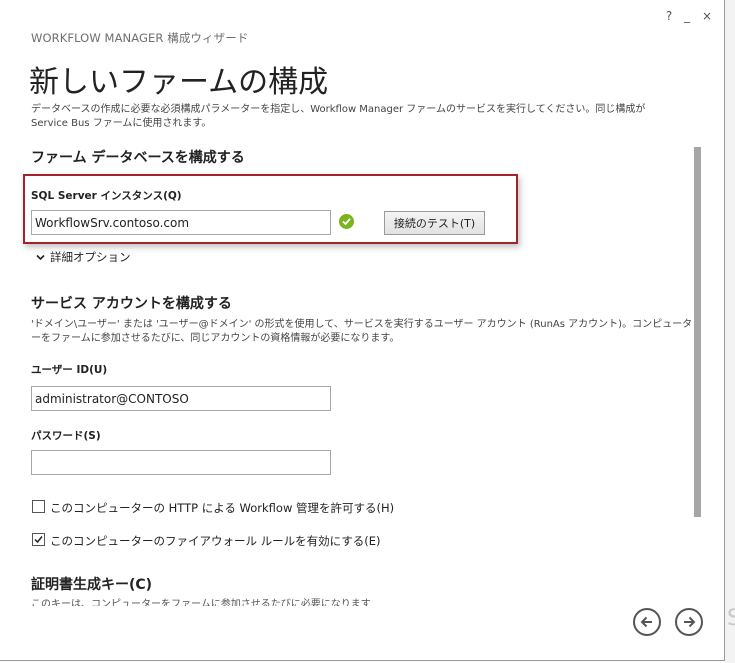  I want to click on app-title: WORKFLOW MANAGER 構成ウィザード, so click(140, 38).